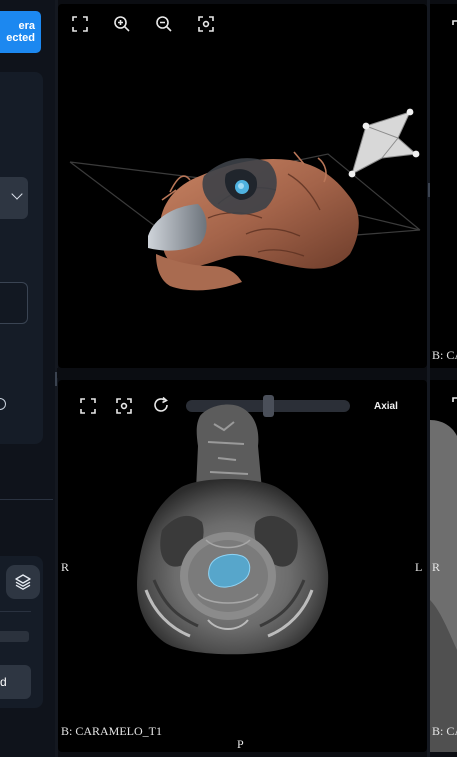 The image size is (457, 757). Describe the element at coordinates (257, 373) in the screenshot. I see `horizontal-splitter` at that location.